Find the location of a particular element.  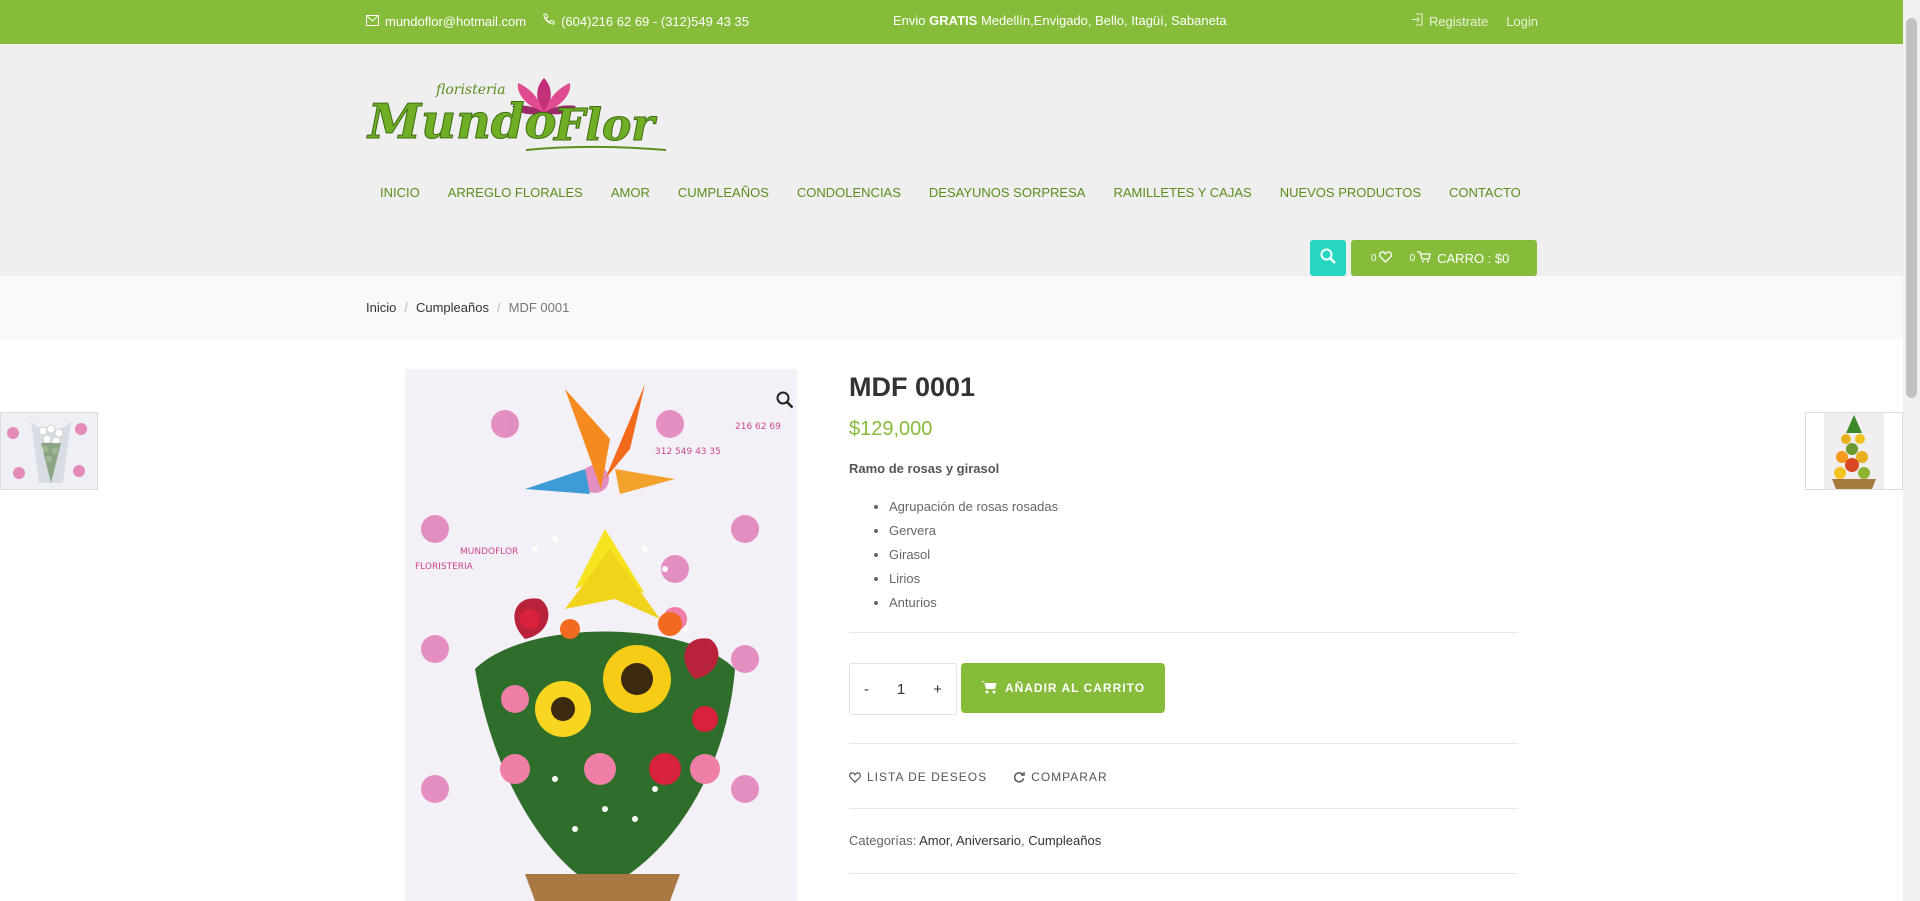

shipping-bold: GRATIS is located at coordinates (953, 20).